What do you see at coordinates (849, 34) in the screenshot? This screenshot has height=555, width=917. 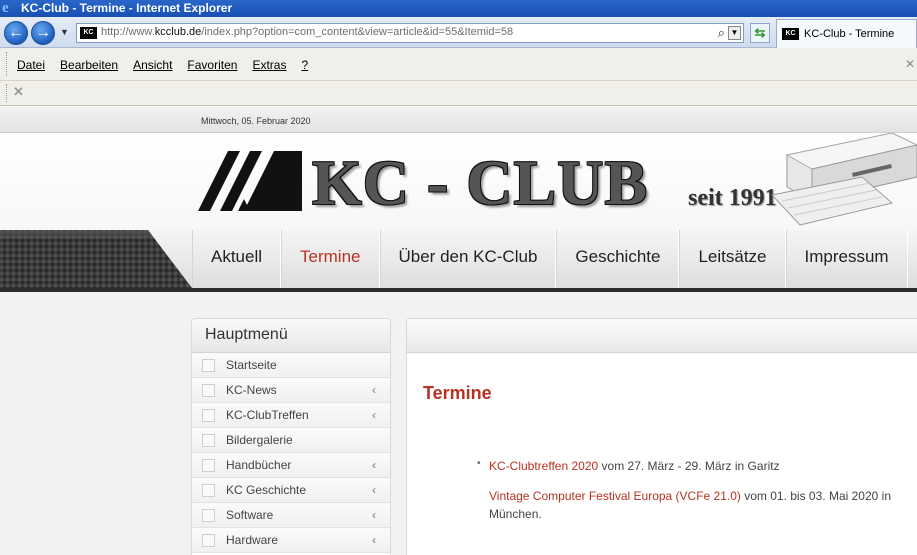 I see `tab-label: KC-Club - Termine` at bounding box center [849, 34].